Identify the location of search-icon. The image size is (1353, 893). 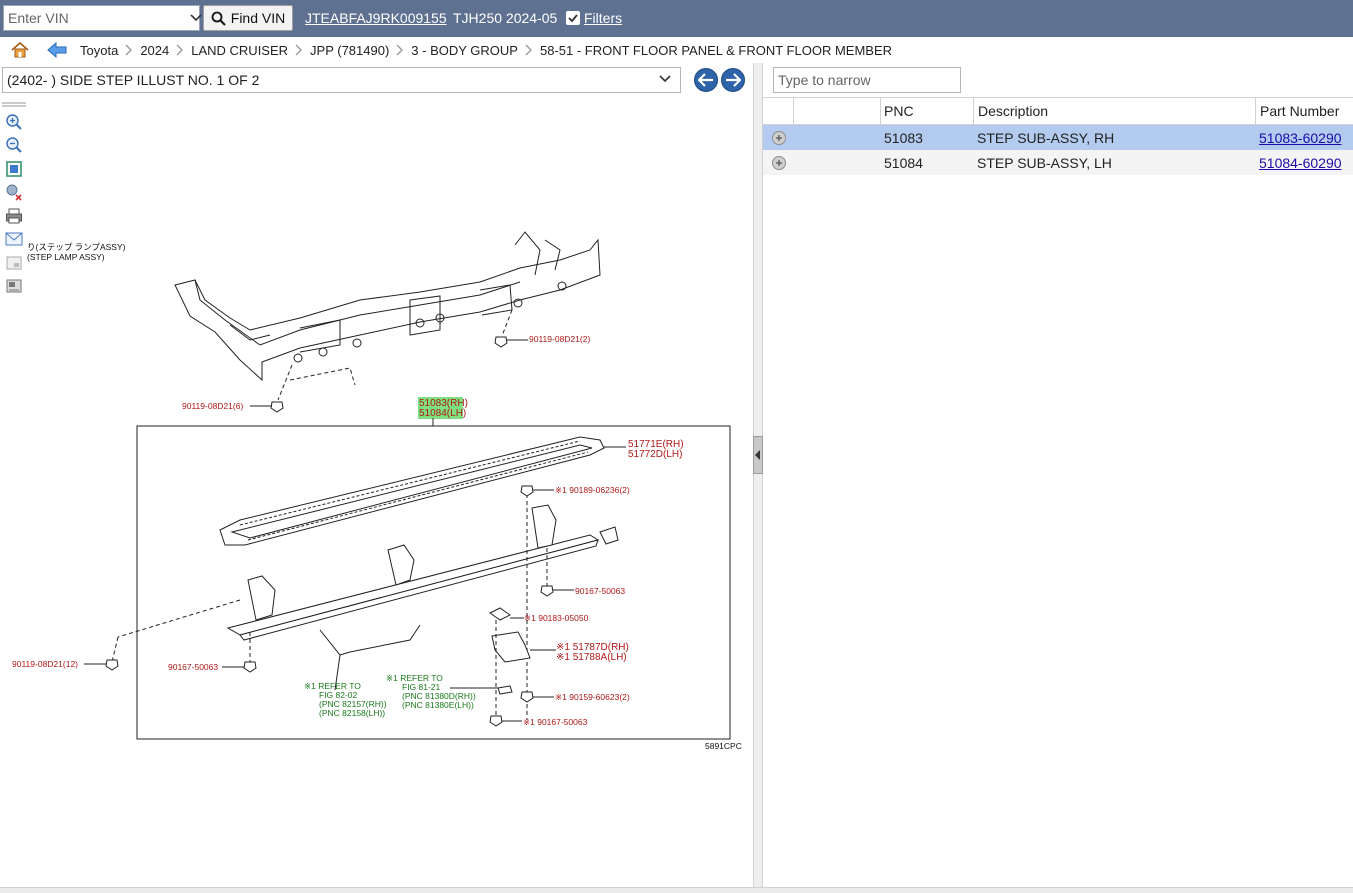
(218, 18).